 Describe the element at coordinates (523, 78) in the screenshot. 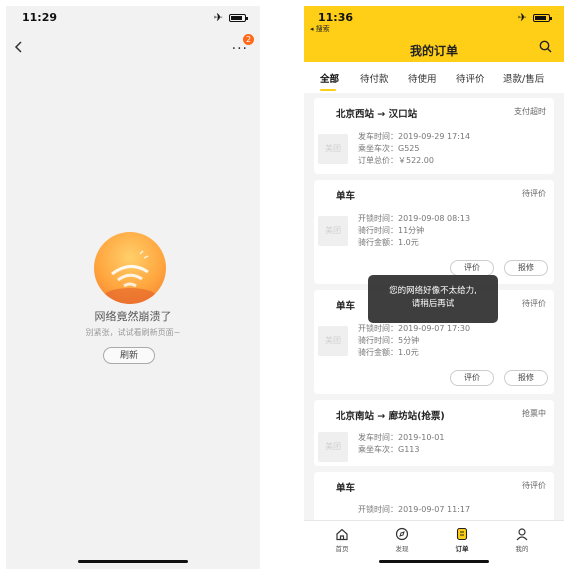

I see `tab-refund: 退款/售后` at that location.